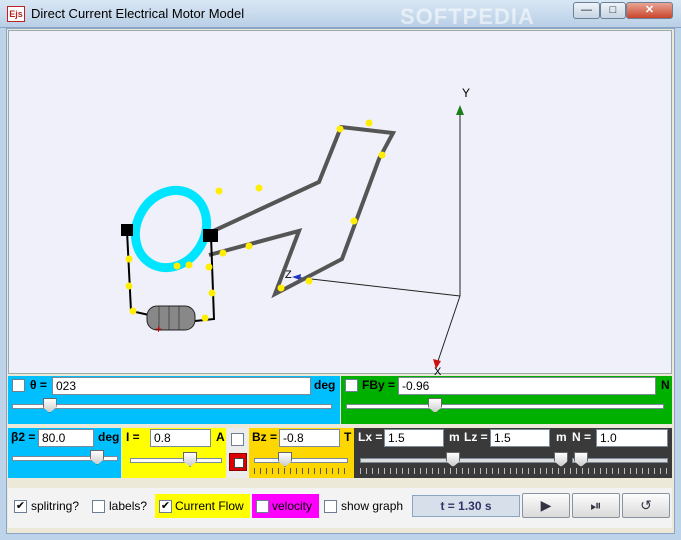 This screenshot has width=681, height=540. What do you see at coordinates (613, 10) in the screenshot?
I see `maximize-button: □` at bounding box center [613, 10].